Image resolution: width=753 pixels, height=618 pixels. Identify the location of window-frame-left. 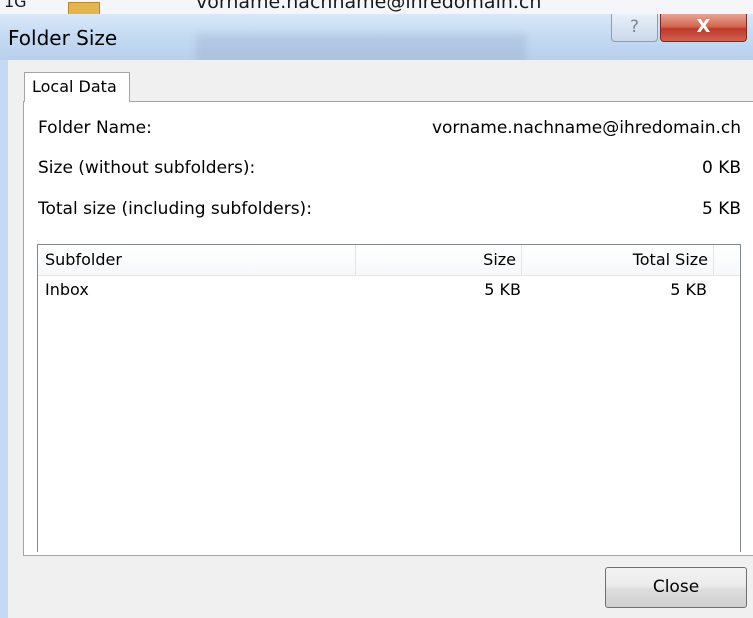
(4, 339).